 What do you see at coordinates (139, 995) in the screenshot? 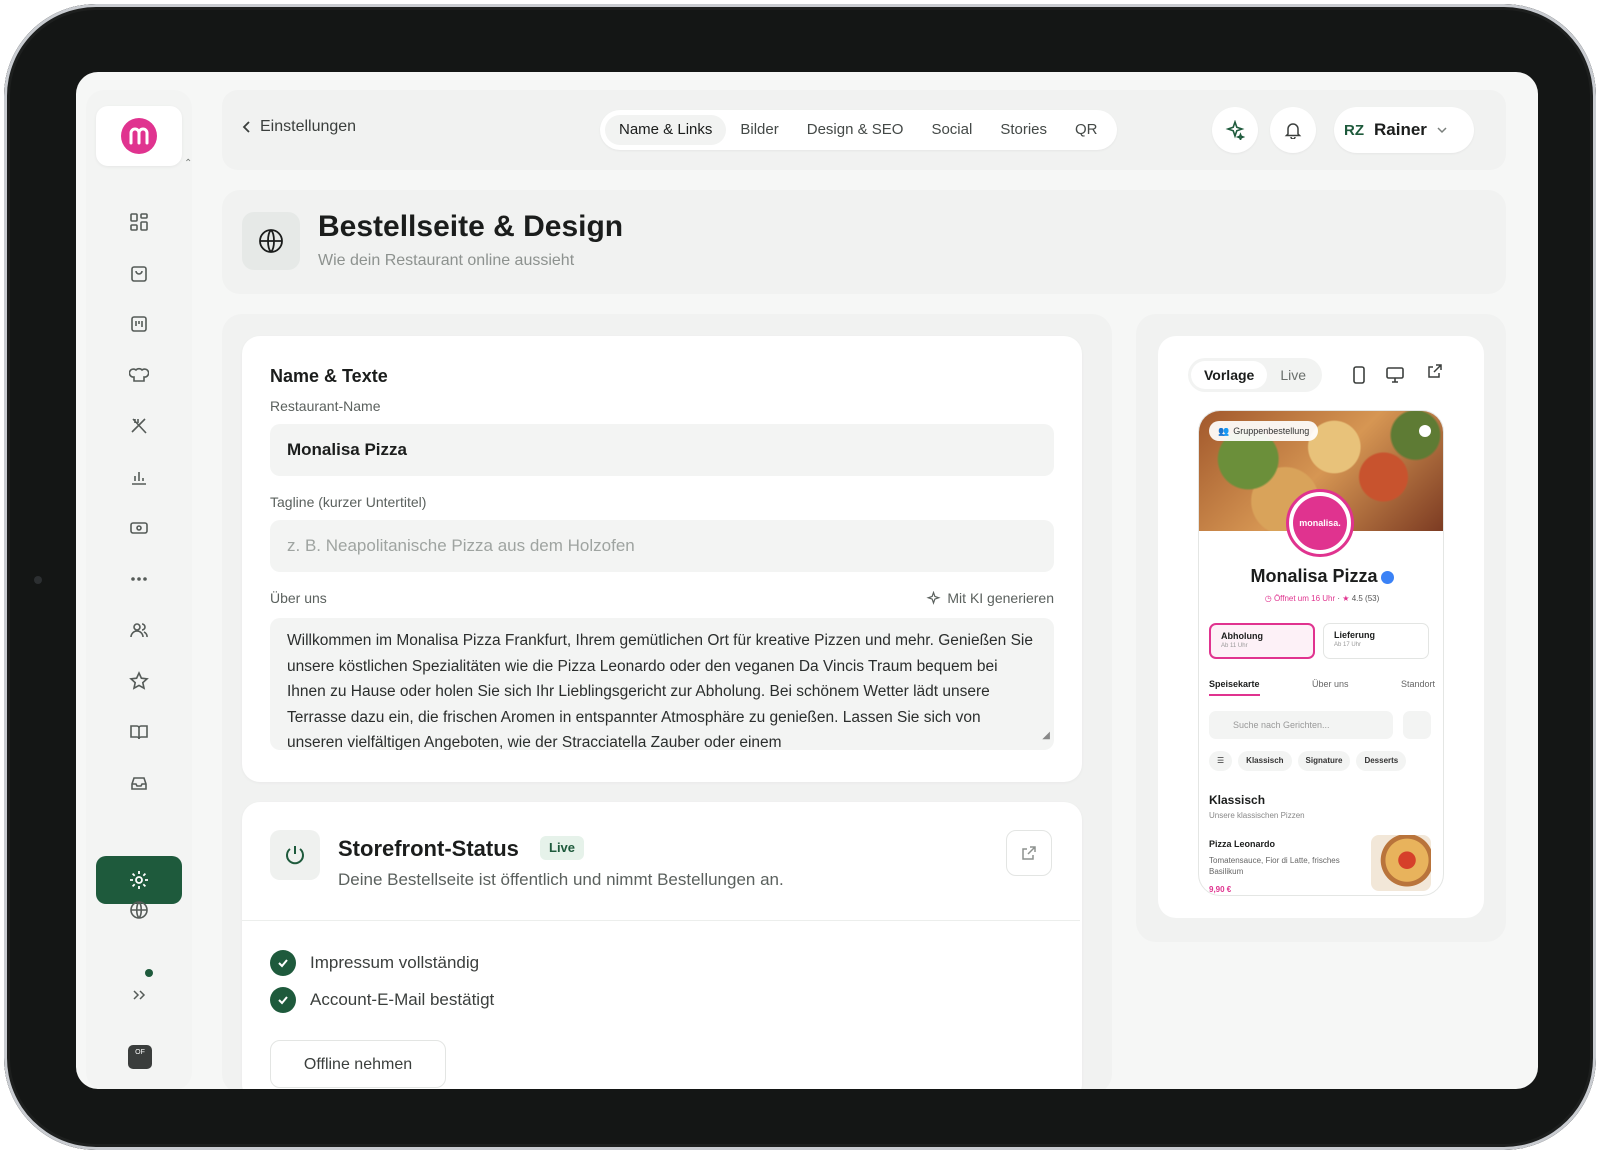
I see `expand-sidebar-icon` at bounding box center [139, 995].